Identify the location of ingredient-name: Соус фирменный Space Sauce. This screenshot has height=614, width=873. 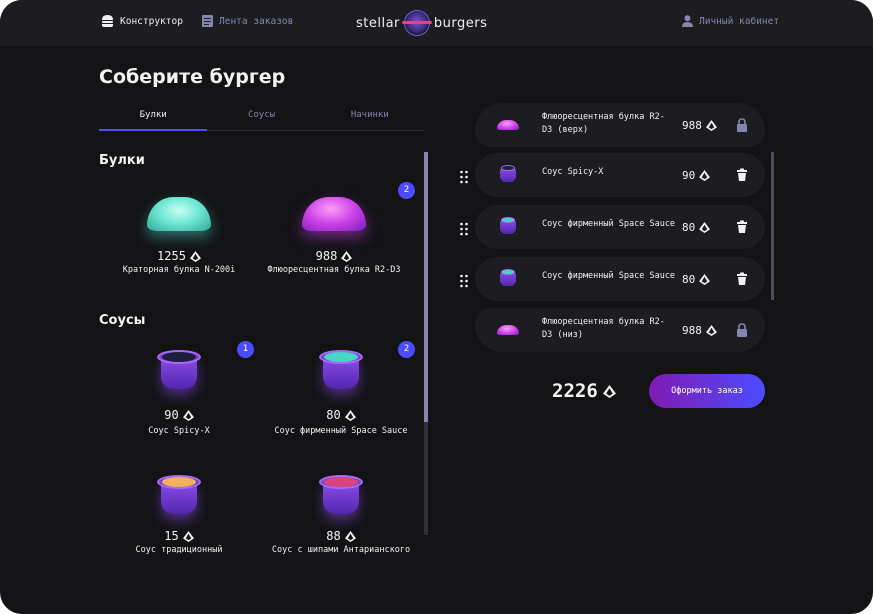
(341, 431).